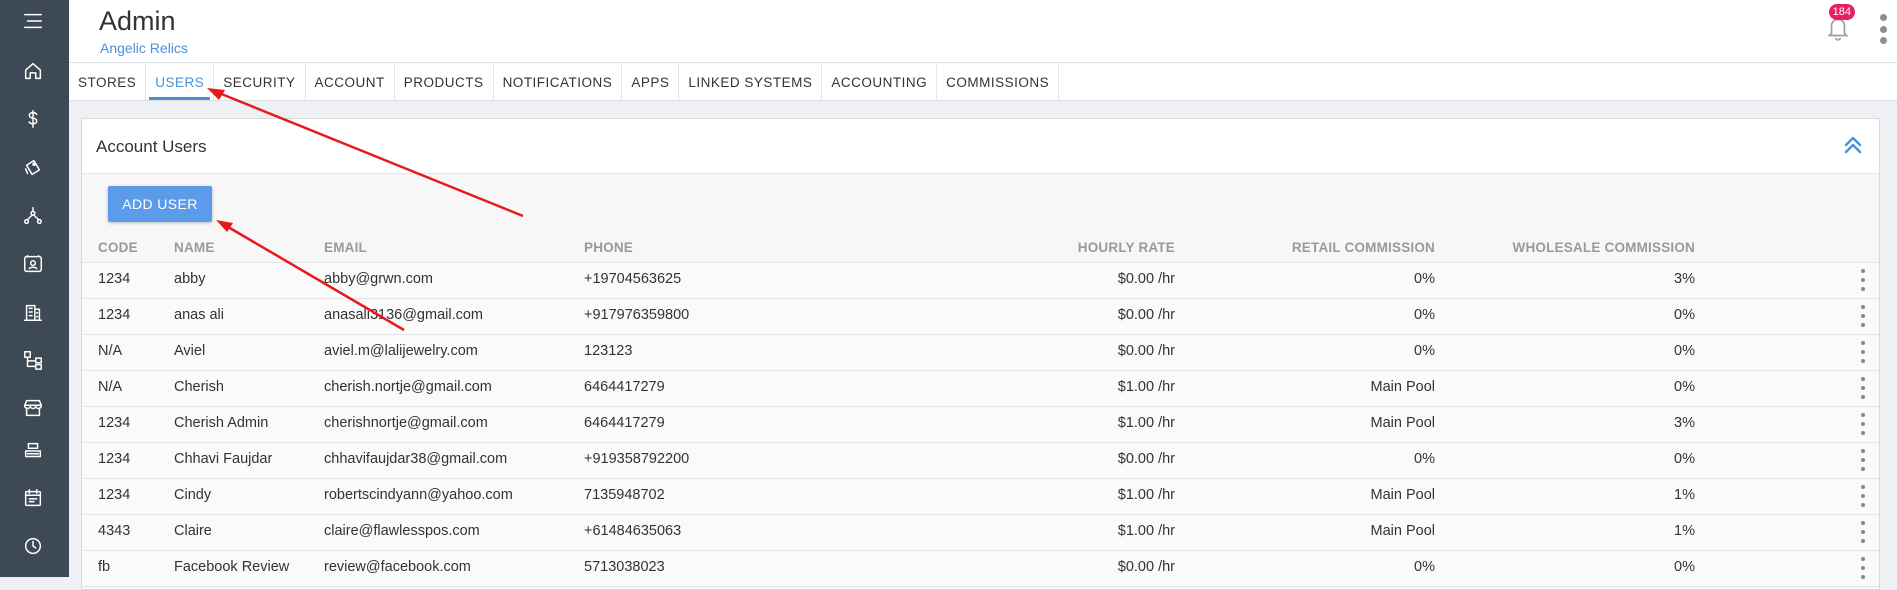  I want to click on tag-icon, so click(33, 168).